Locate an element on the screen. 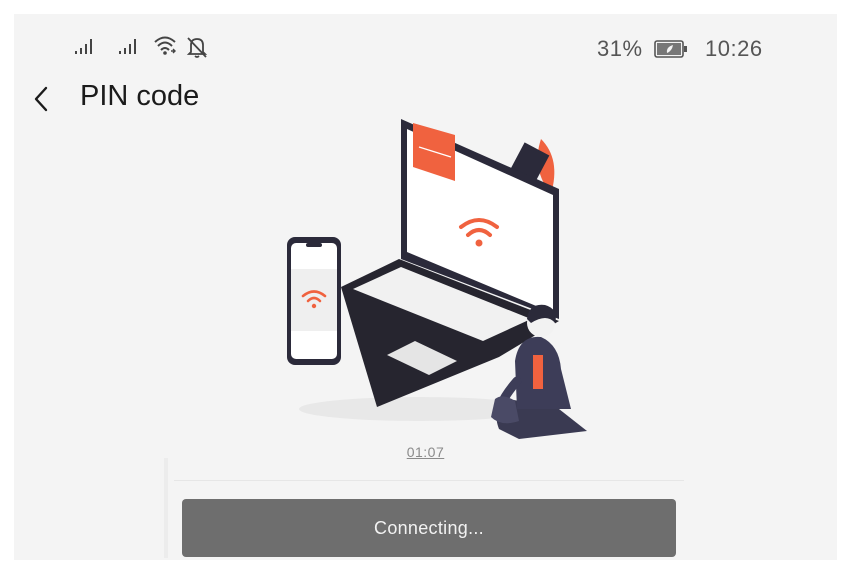 The image size is (845, 565). clock: 10:26 is located at coordinates (734, 48).